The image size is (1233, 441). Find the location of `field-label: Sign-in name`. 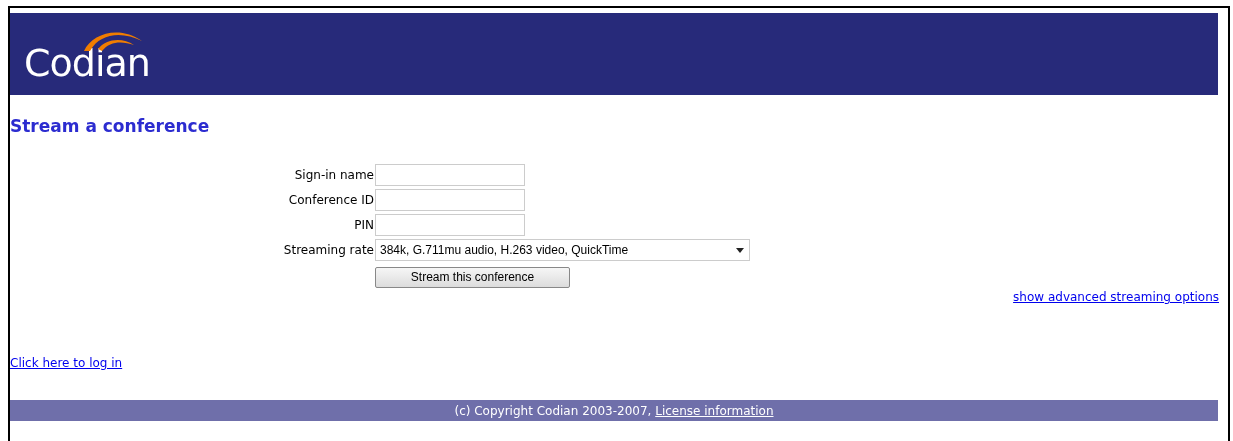

field-label: Sign-in name is located at coordinates (334, 175).